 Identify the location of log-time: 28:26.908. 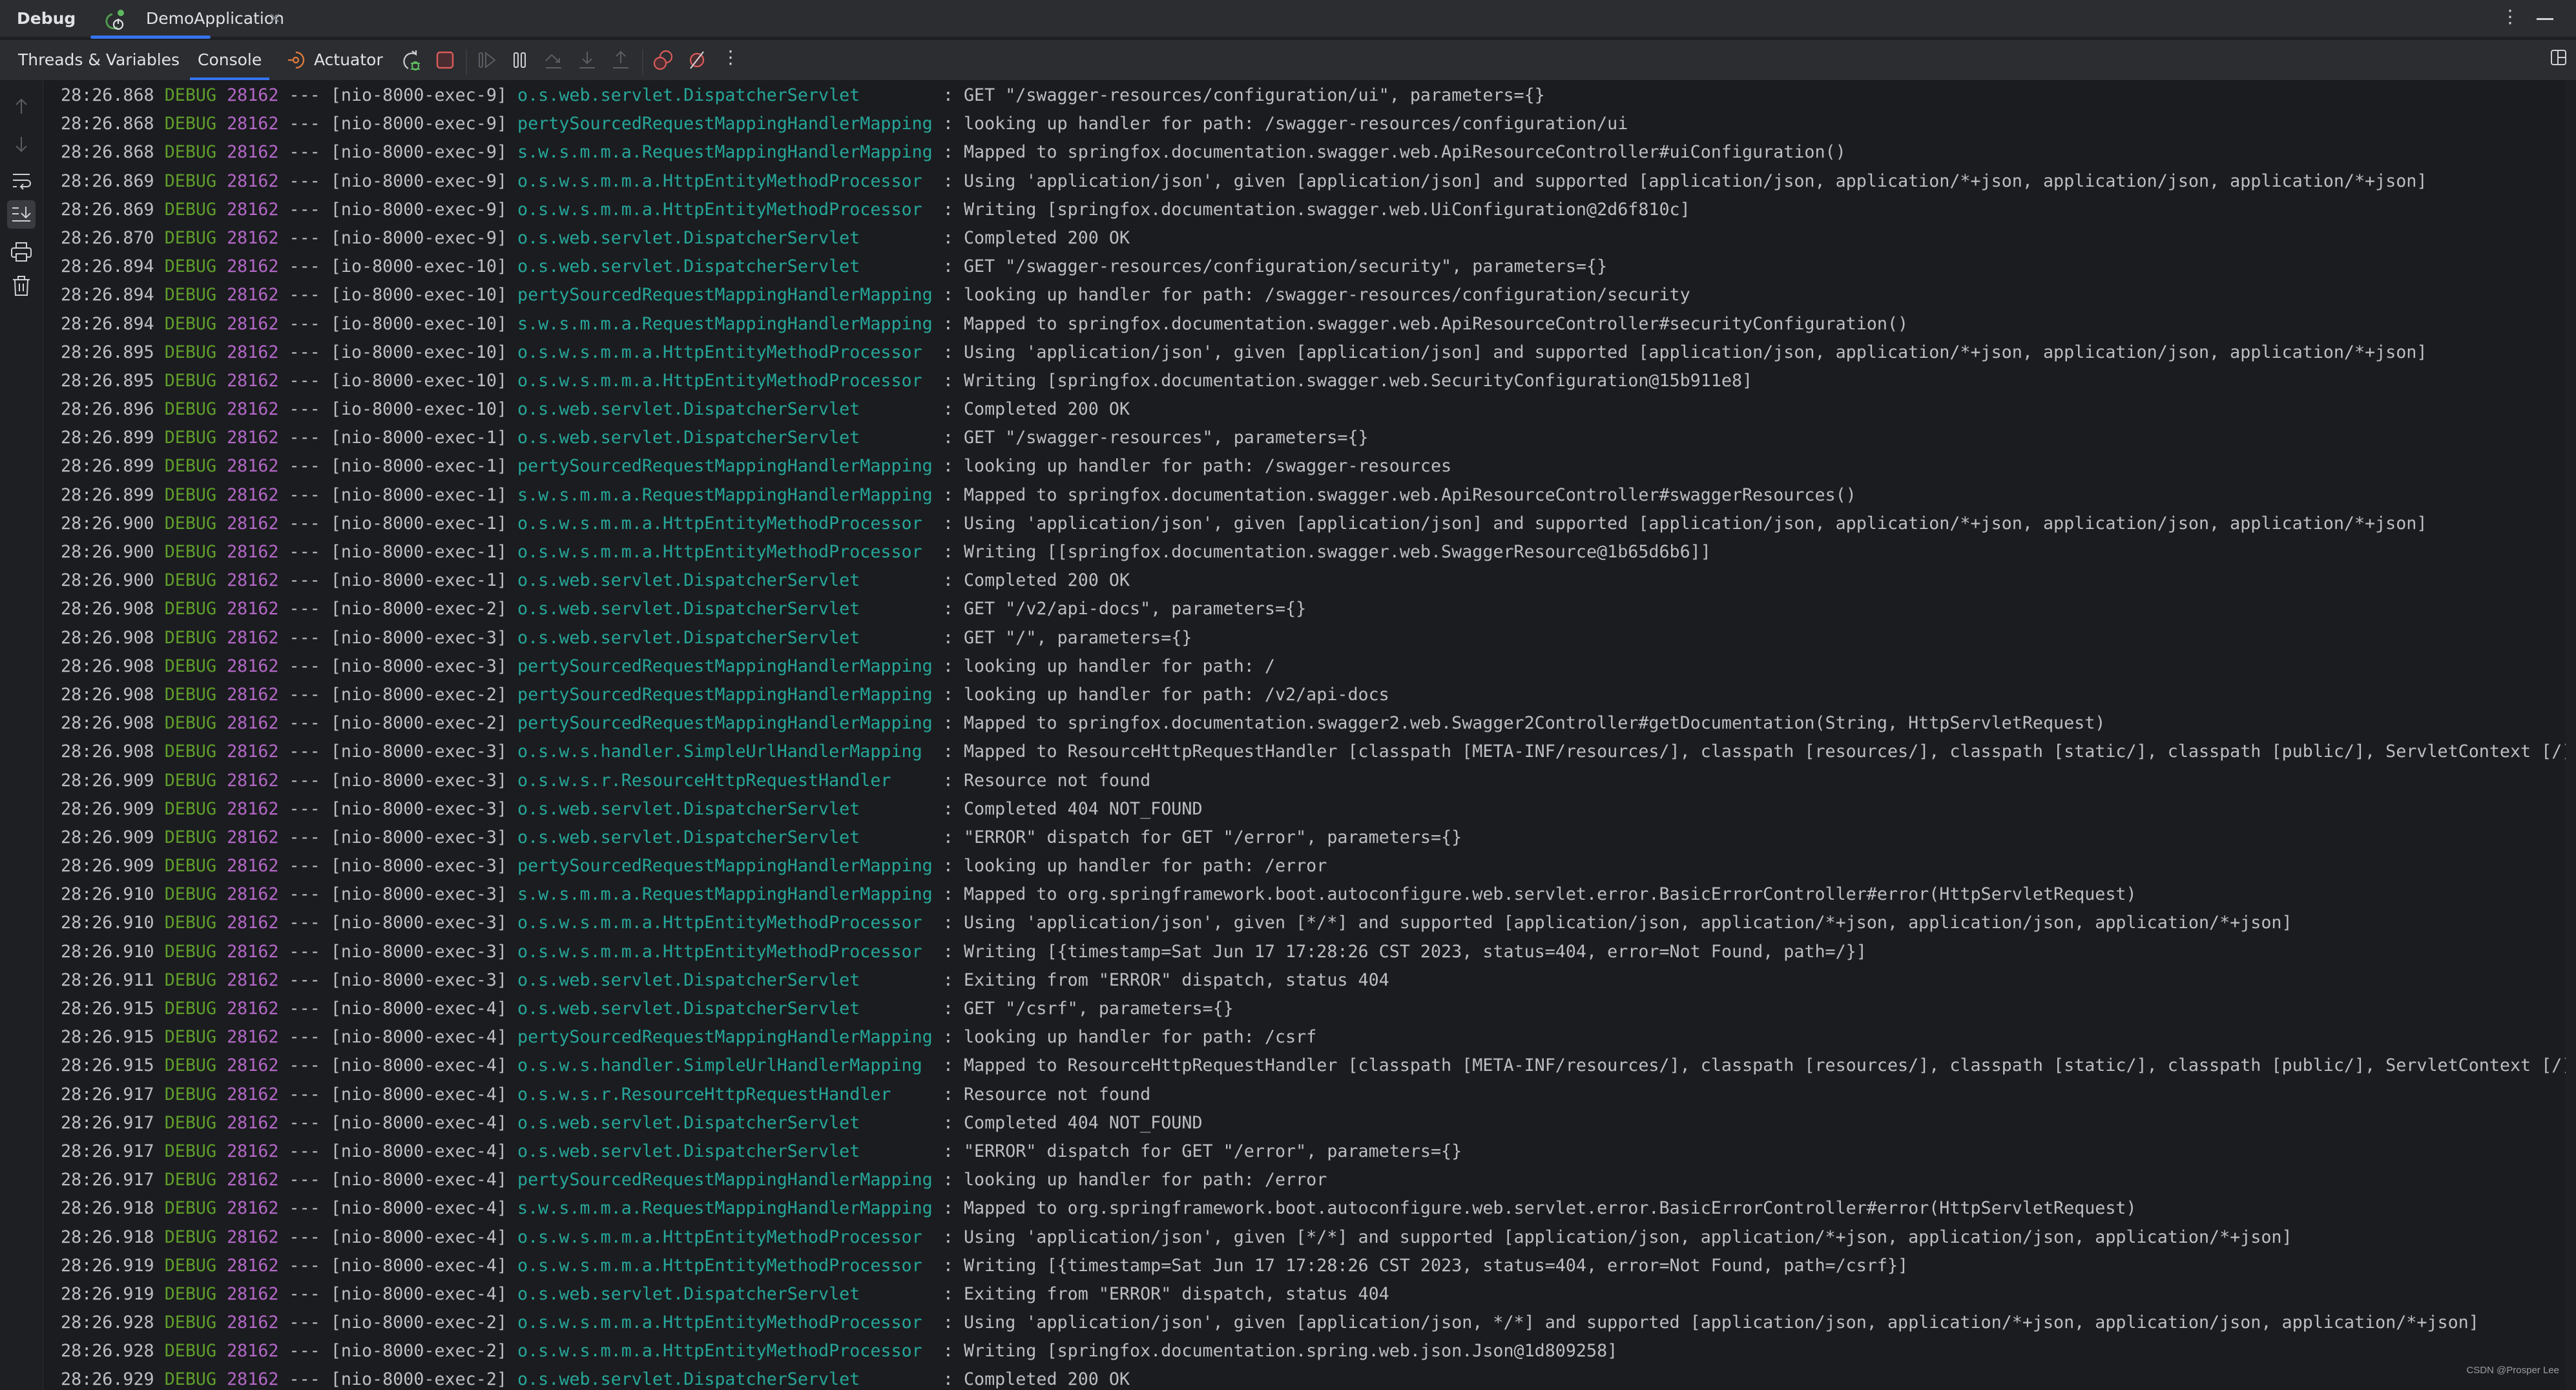
(107, 694).